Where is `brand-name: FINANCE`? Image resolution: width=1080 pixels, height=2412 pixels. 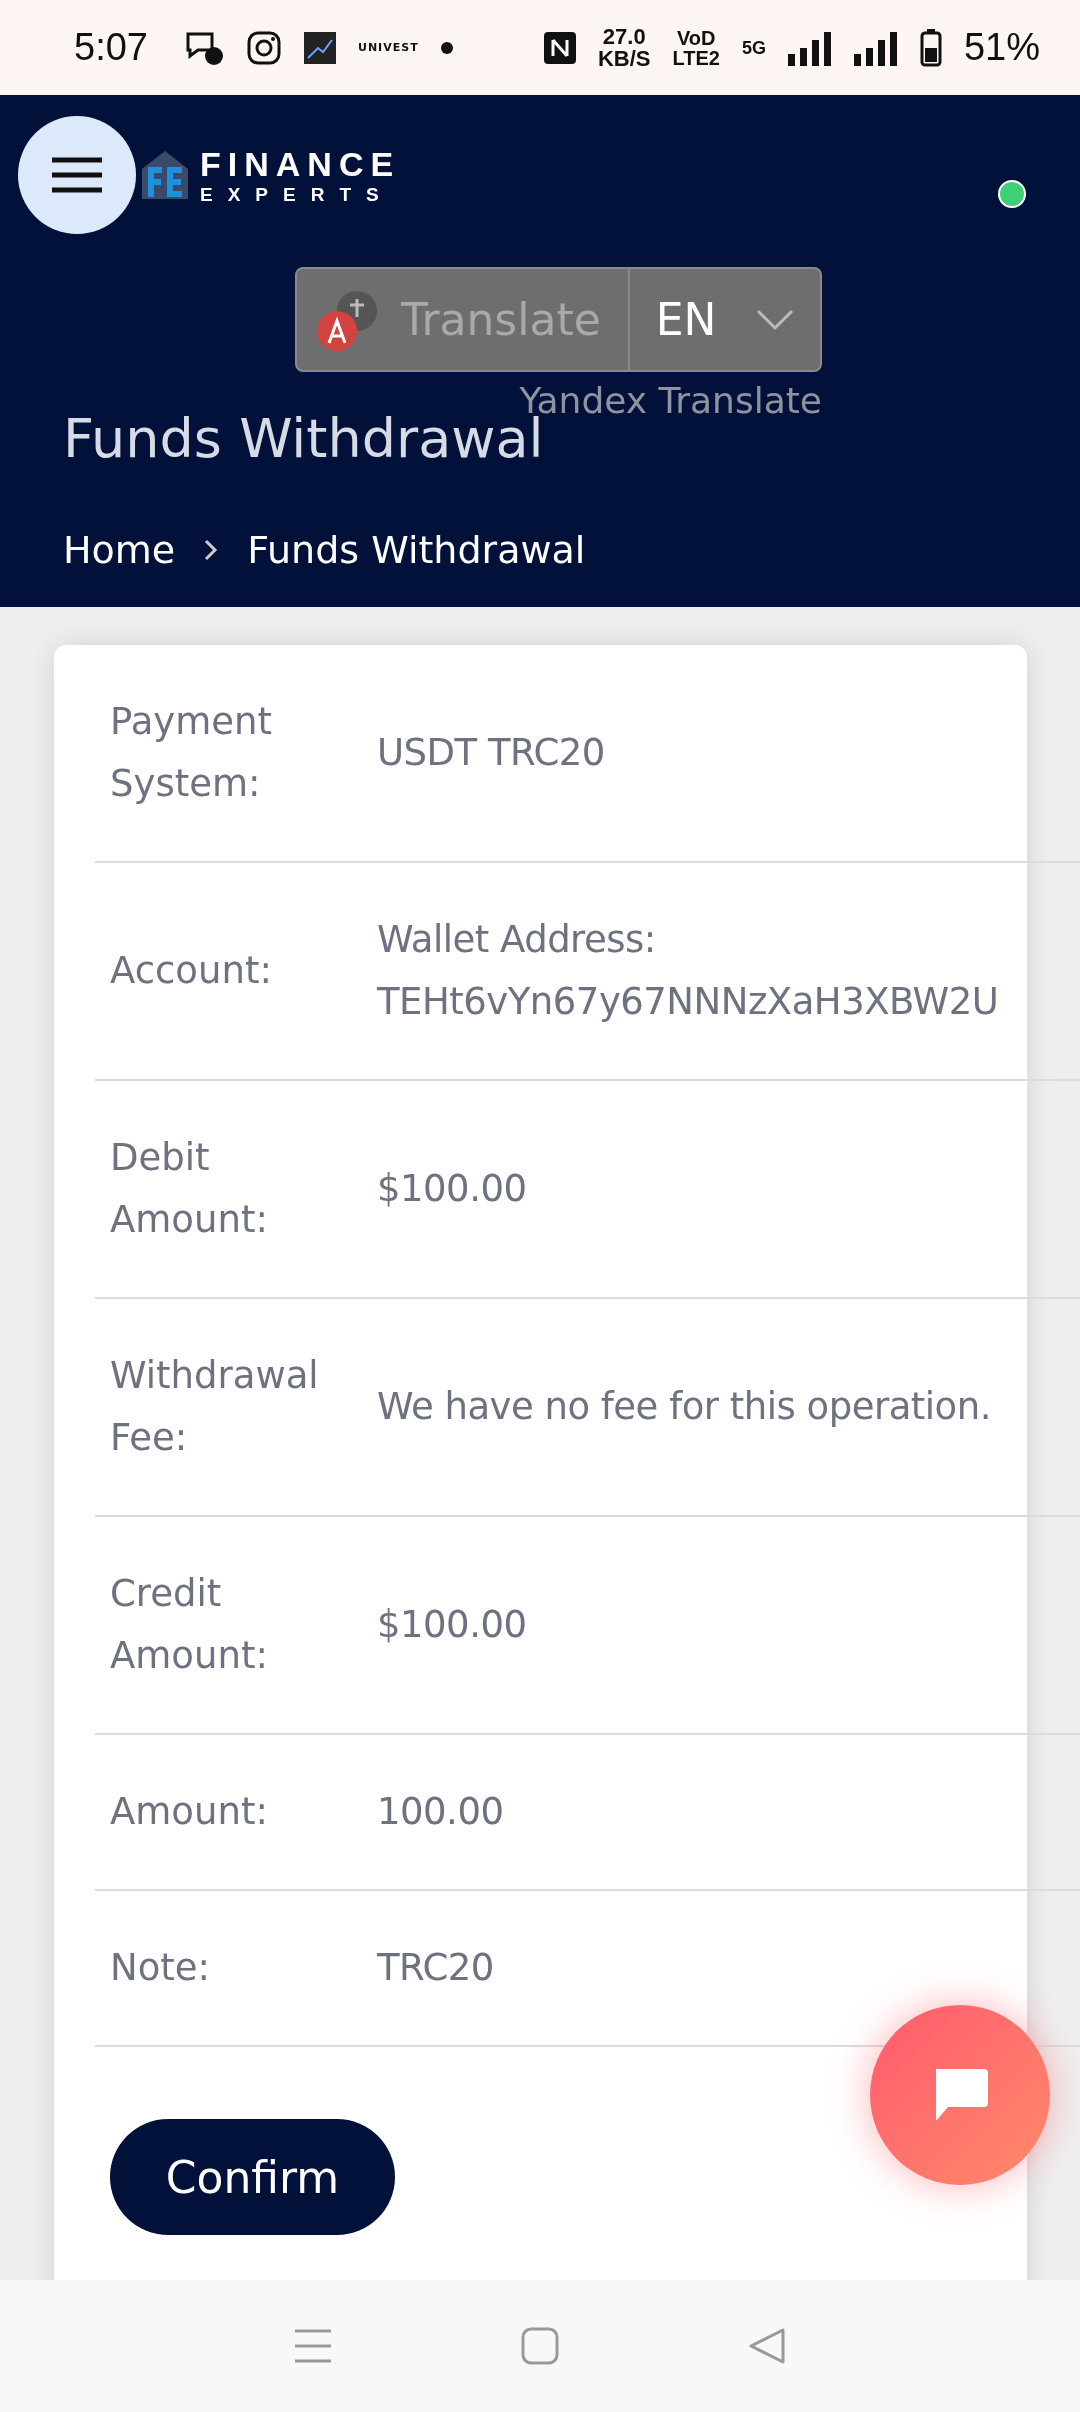
brand-name: FINANCE is located at coordinates (300, 163).